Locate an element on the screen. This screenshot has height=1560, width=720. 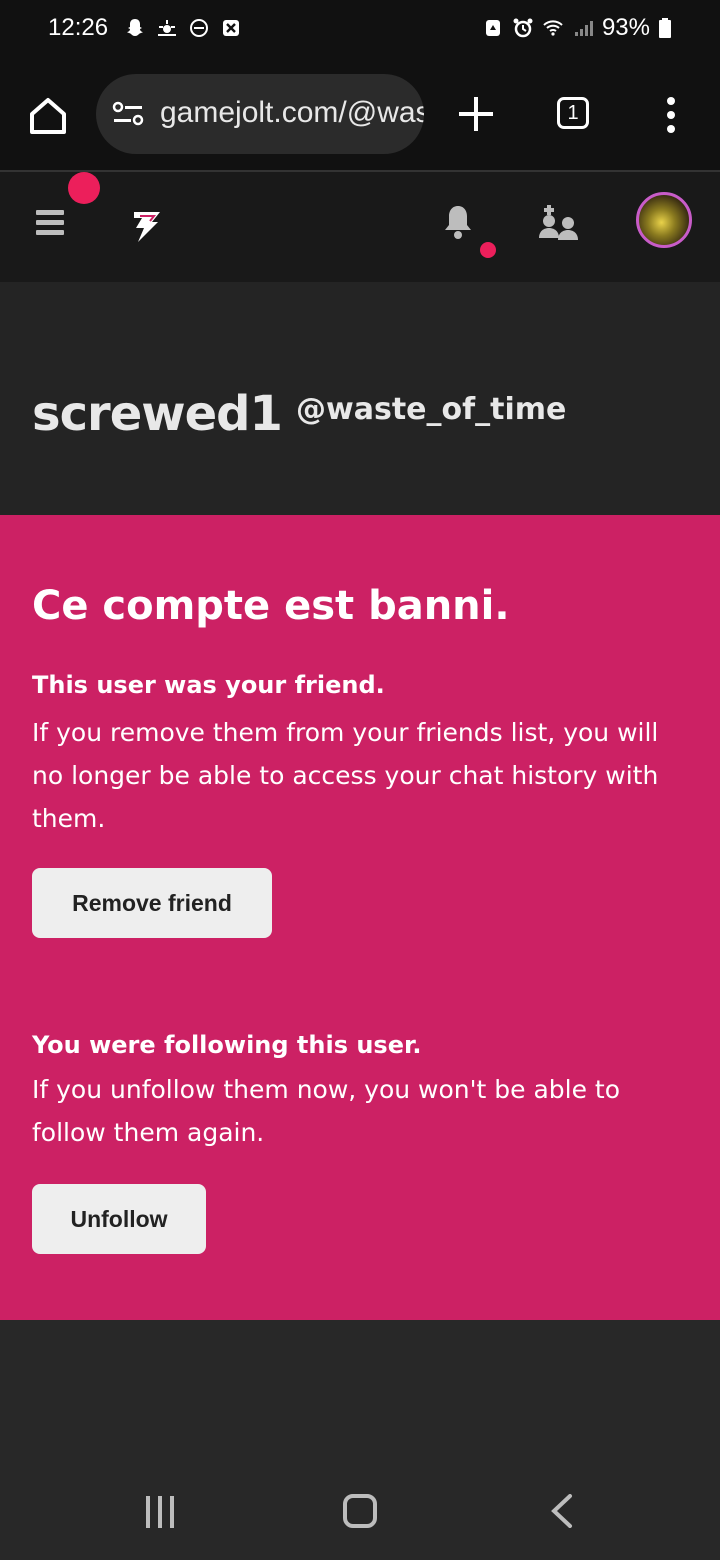
friend-requests-icon is located at coordinates (559, 223).